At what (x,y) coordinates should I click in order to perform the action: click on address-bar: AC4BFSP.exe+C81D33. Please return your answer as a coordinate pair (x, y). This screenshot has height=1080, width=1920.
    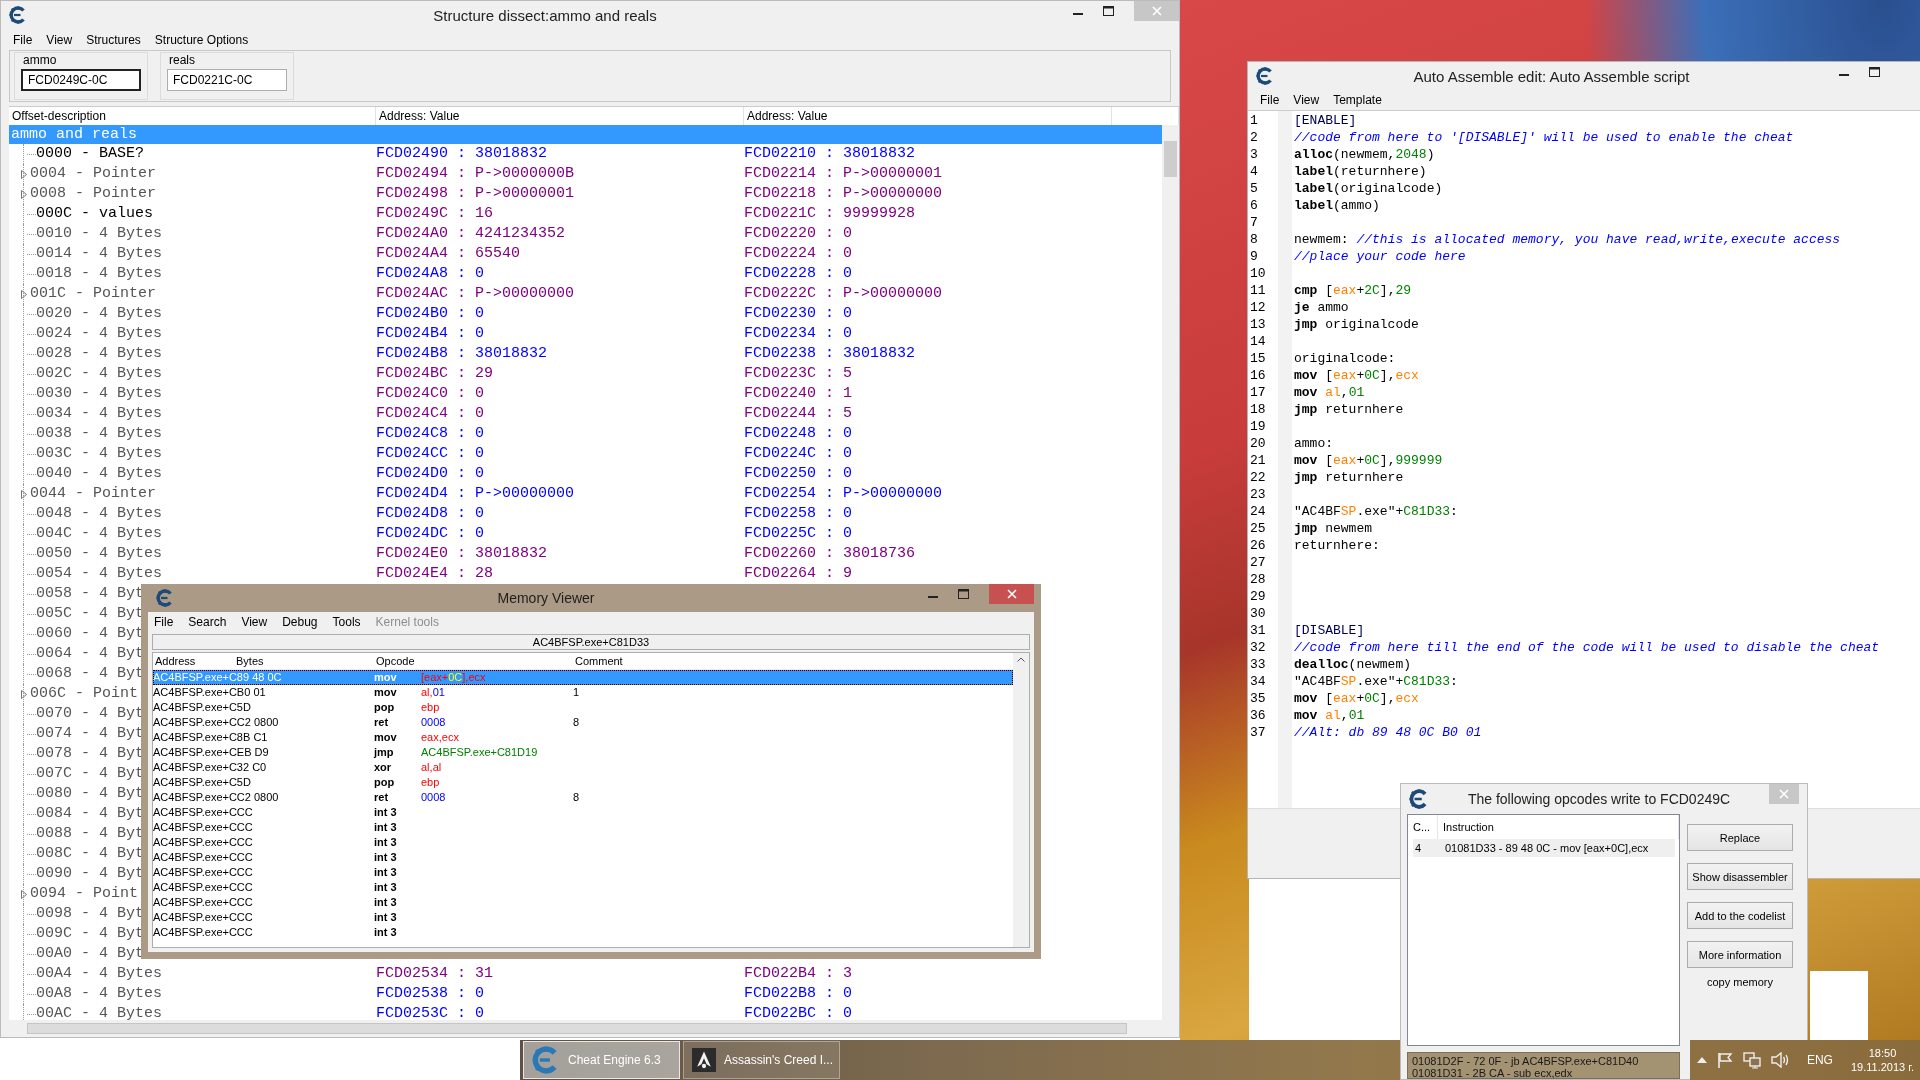
    Looking at the image, I should click on (591, 642).